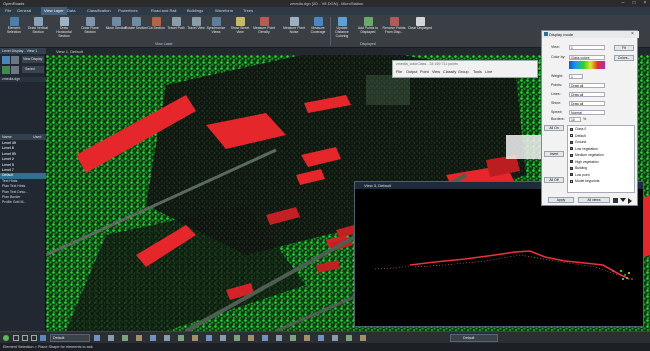  What do you see at coordinates (318, 29) in the screenshot?
I see `measure-coverage-button: Measure Coverage` at bounding box center [318, 29].